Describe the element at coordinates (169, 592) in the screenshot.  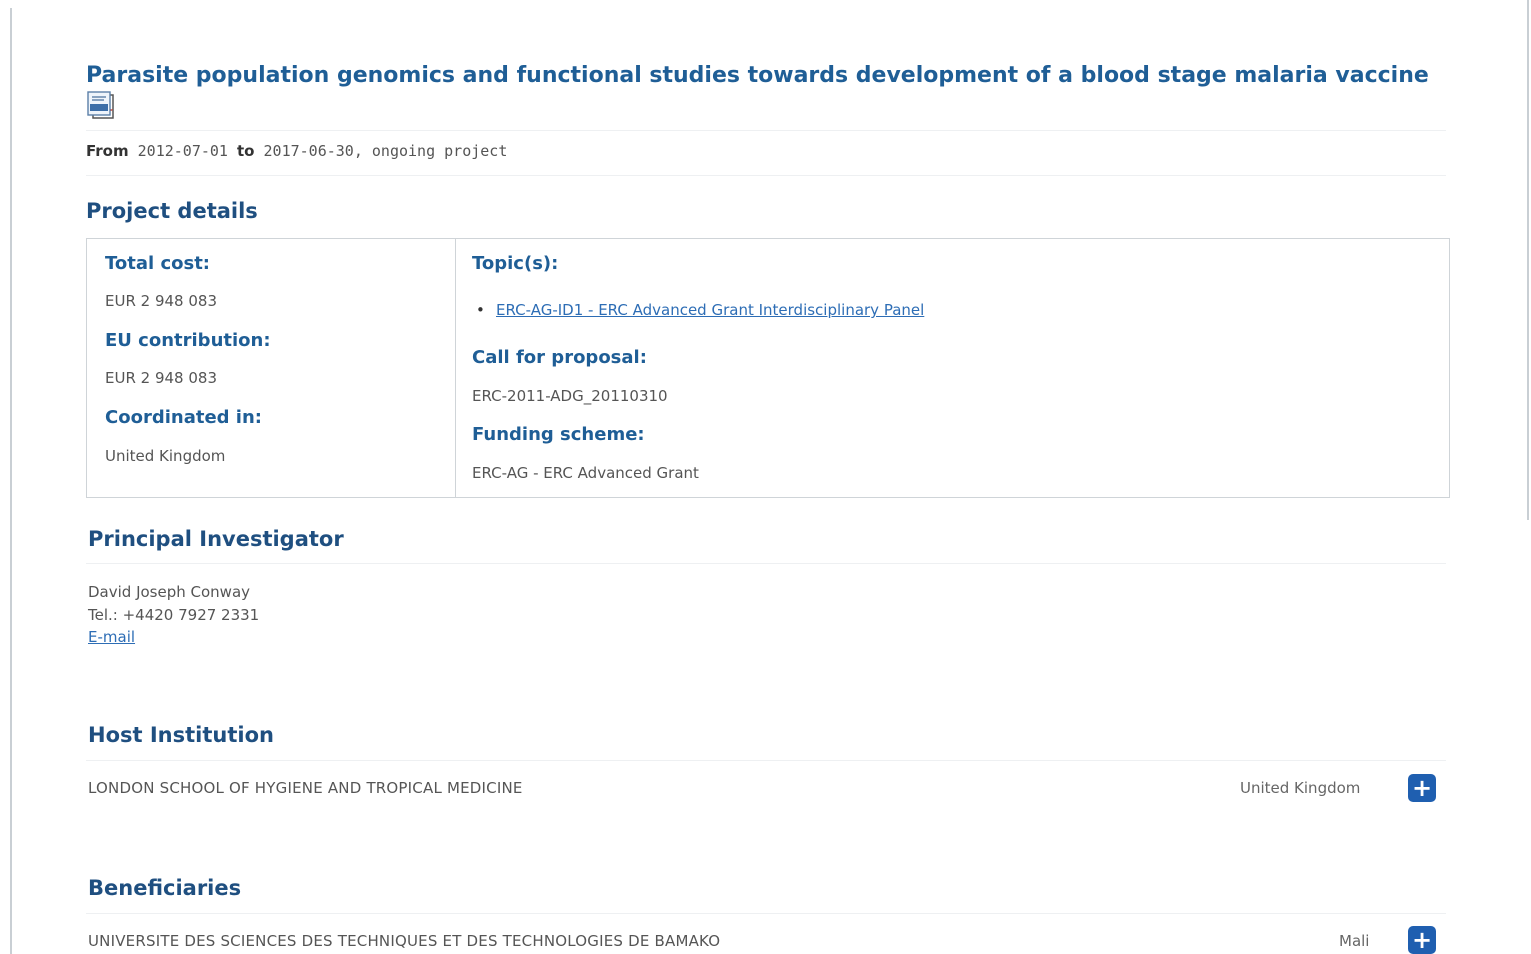
I see `pi-name: David Joseph Conway` at that location.